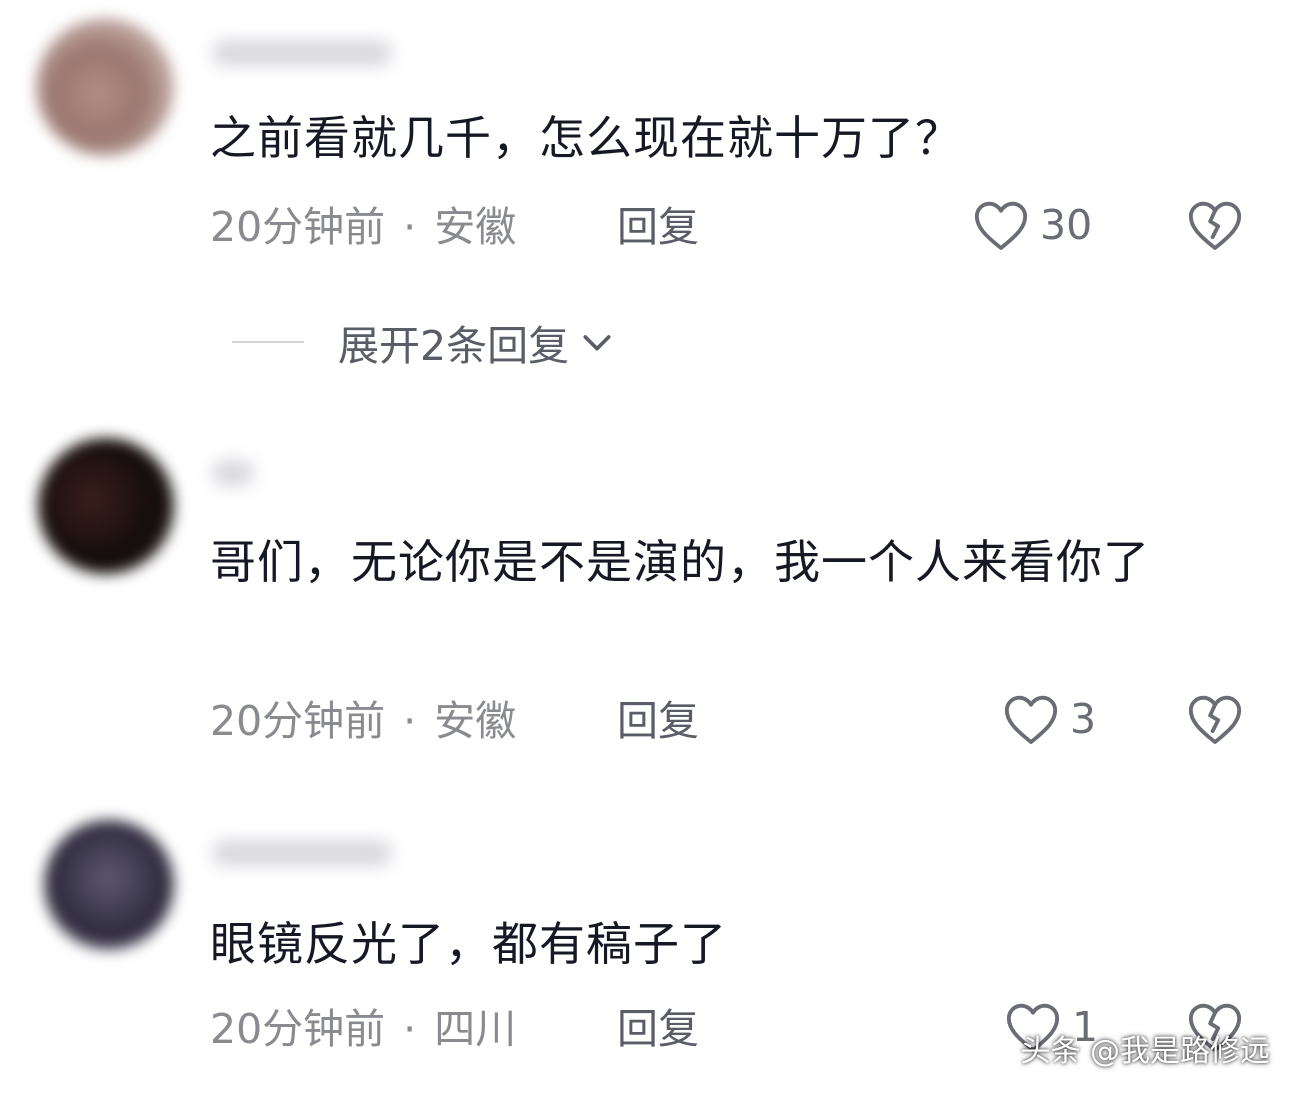 The width and height of the screenshot is (1298, 1098). What do you see at coordinates (1066, 225) in the screenshot?
I see `like-count: 30` at bounding box center [1066, 225].